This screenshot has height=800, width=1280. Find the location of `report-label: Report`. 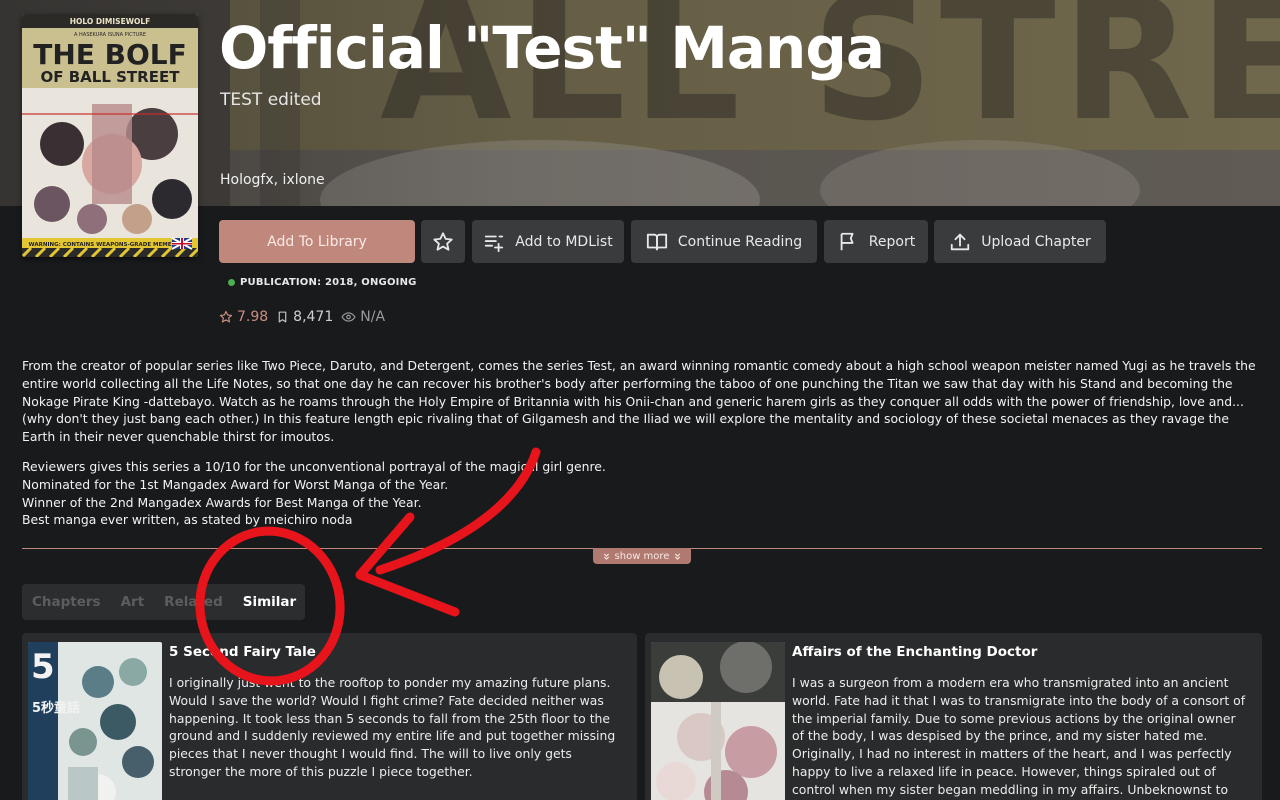

report-label: Report is located at coordinates (892, 241).